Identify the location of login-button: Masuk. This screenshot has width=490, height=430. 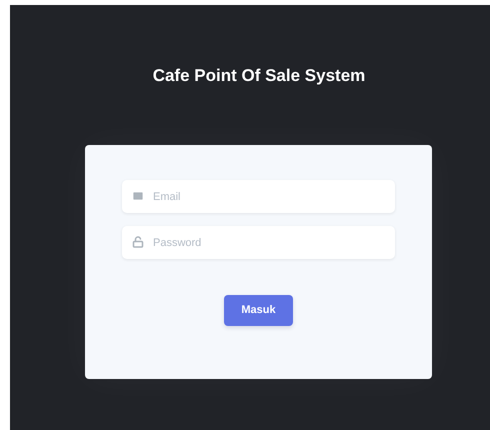
(258, 310).